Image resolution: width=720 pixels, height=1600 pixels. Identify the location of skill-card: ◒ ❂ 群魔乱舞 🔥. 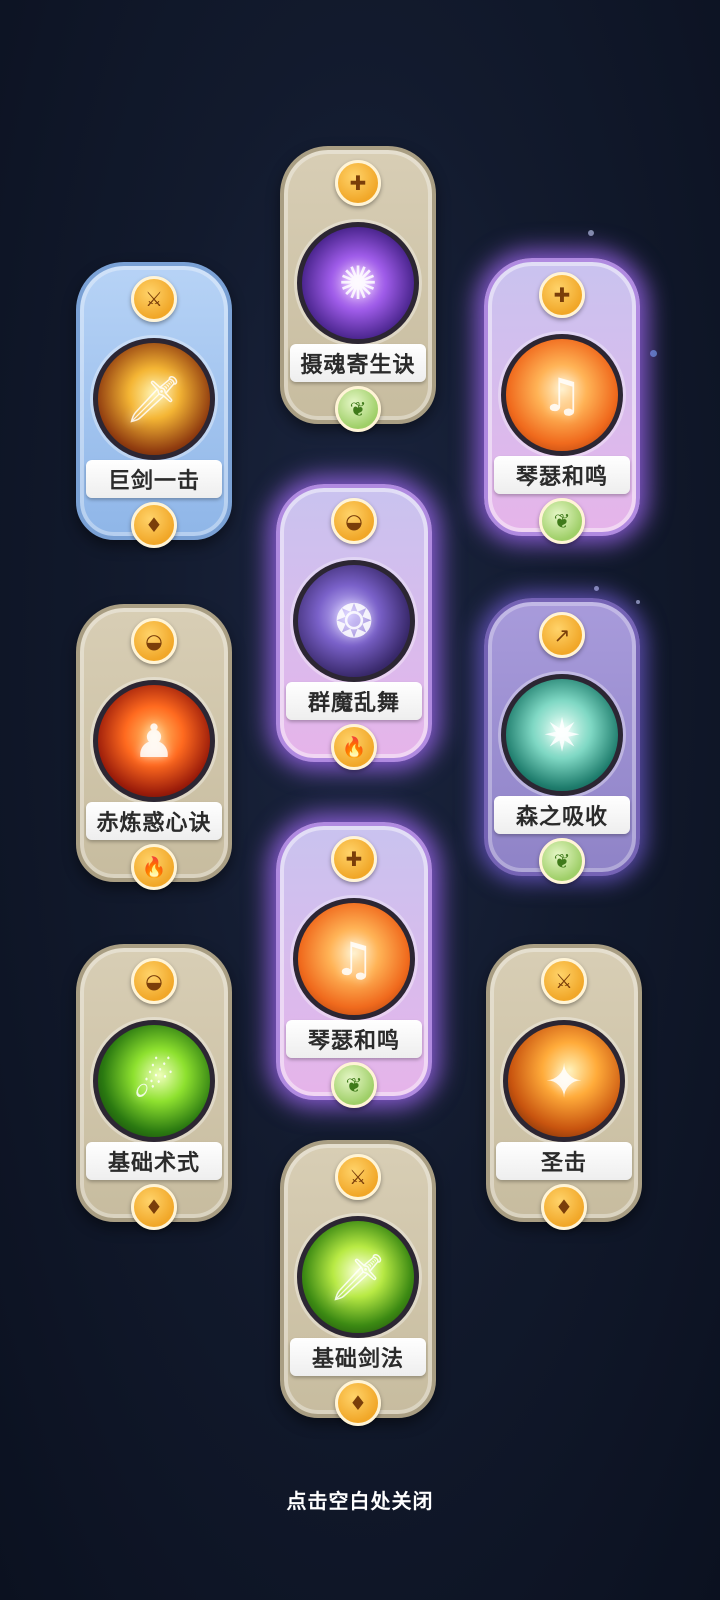
(354, 627).